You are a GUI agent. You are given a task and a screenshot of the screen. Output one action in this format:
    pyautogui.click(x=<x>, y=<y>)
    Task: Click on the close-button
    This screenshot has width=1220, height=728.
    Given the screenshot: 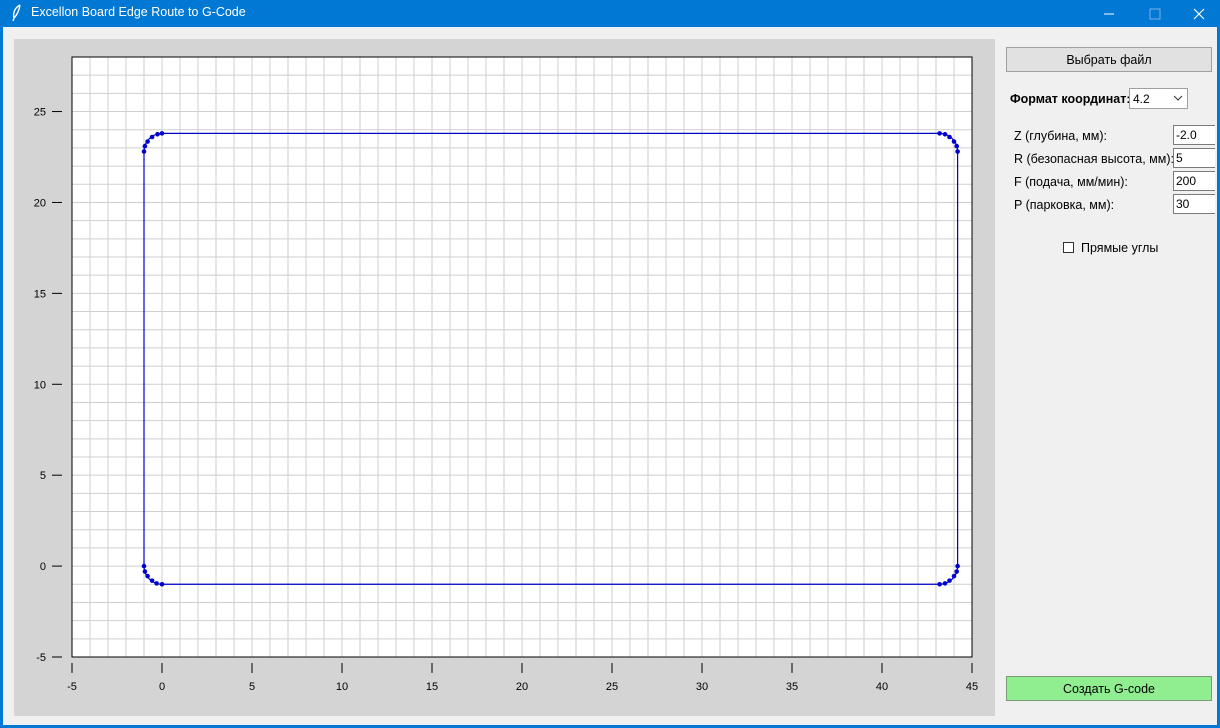 What is the action you would take?
    pyautogui.click(x=1198, y=13)
    